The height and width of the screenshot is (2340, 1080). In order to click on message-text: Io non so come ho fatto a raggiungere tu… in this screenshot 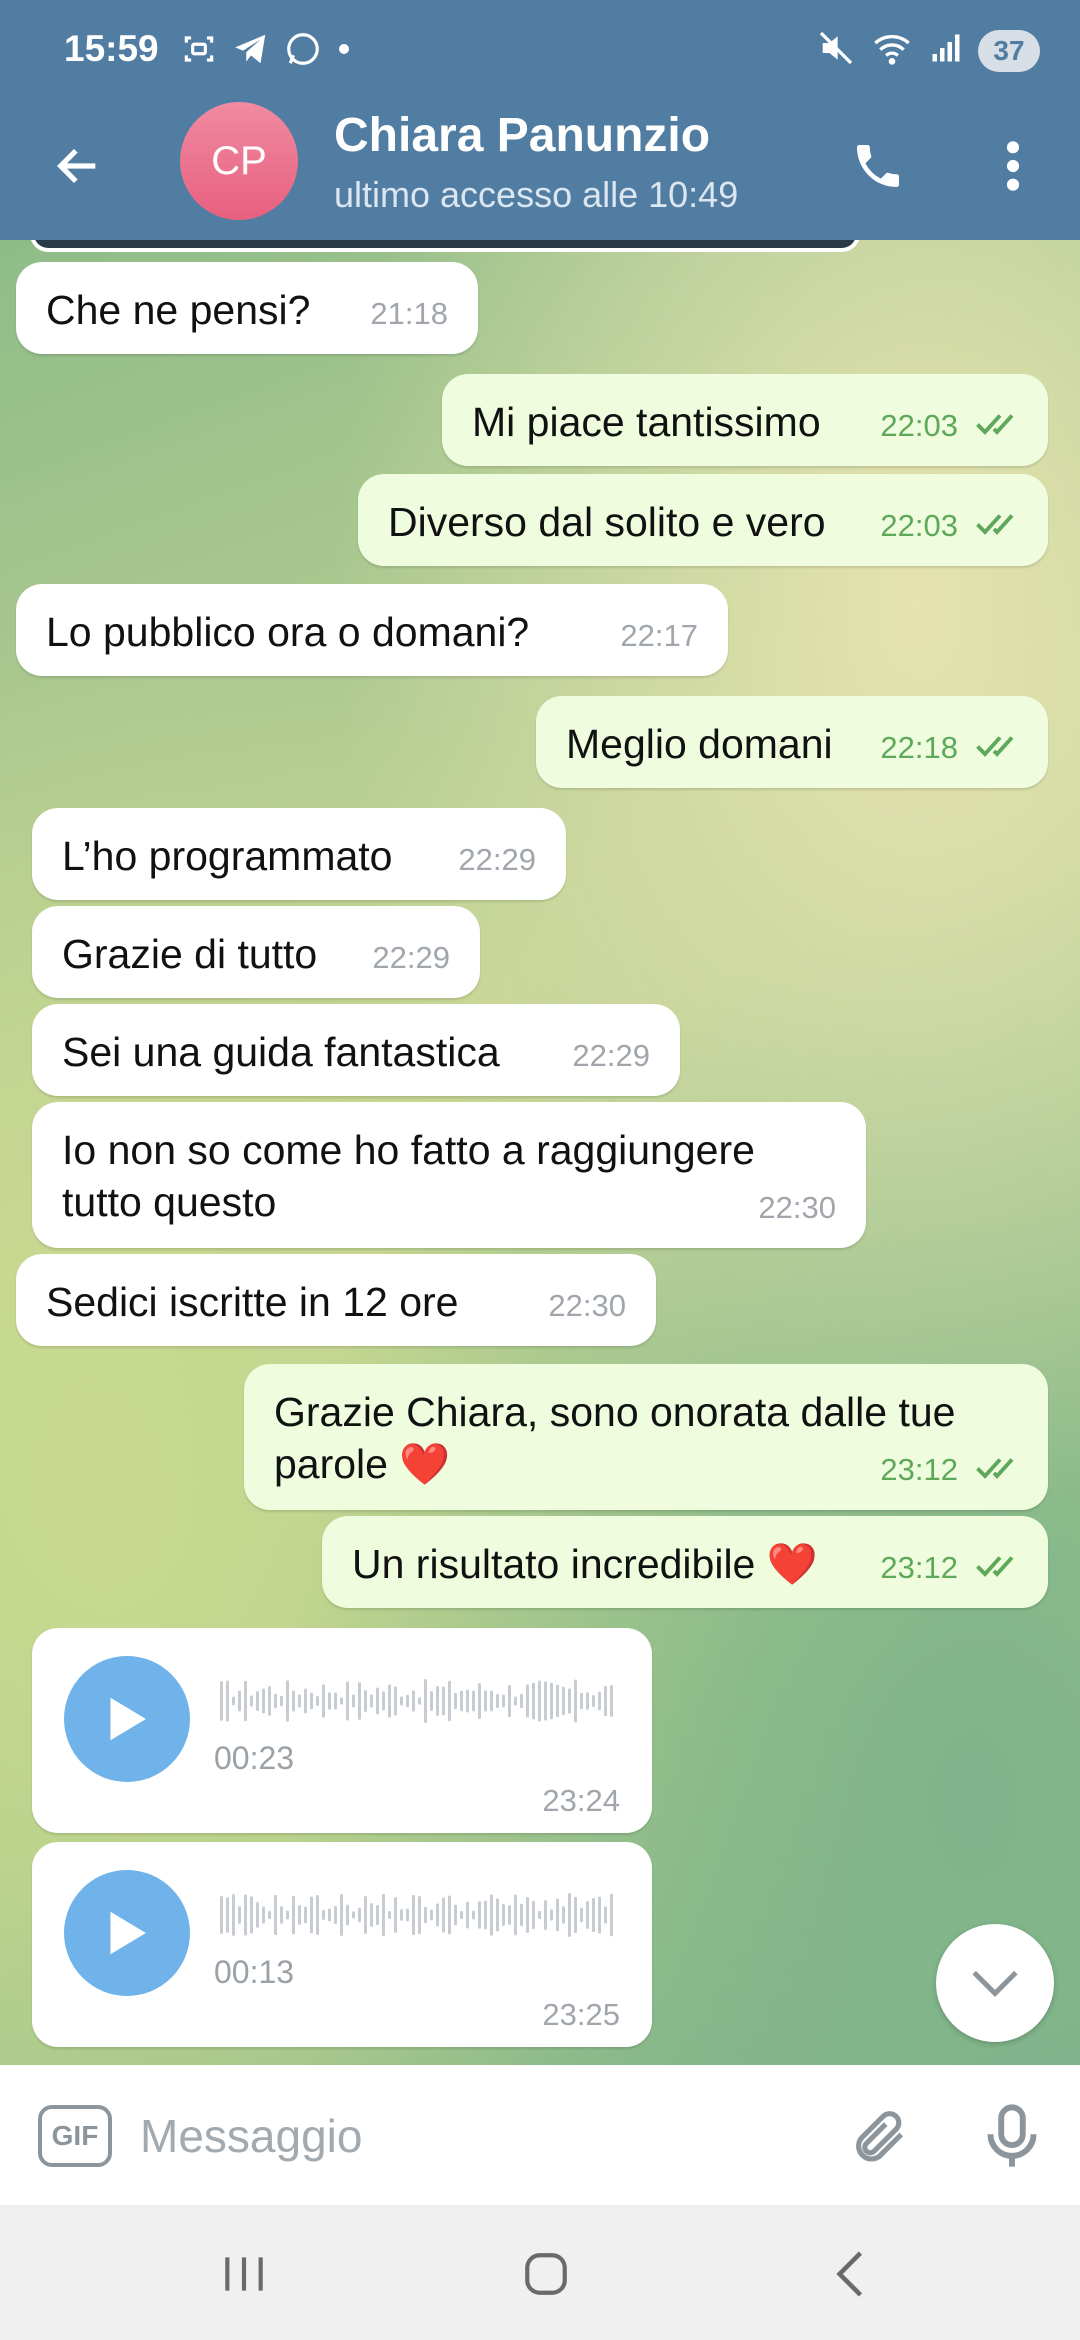, I will do `click(408, 1176)`.